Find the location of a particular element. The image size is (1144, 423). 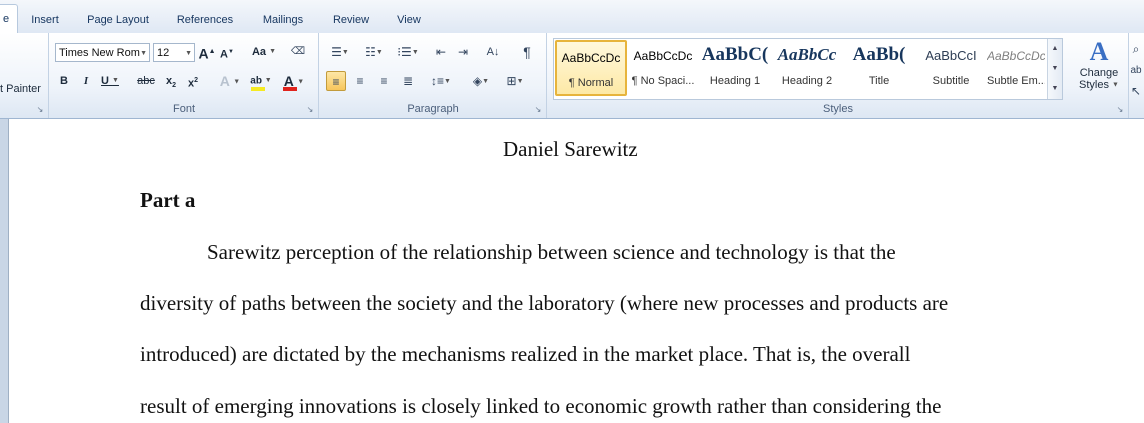

subscript-button: x2 is located at coordinates (171, 81).